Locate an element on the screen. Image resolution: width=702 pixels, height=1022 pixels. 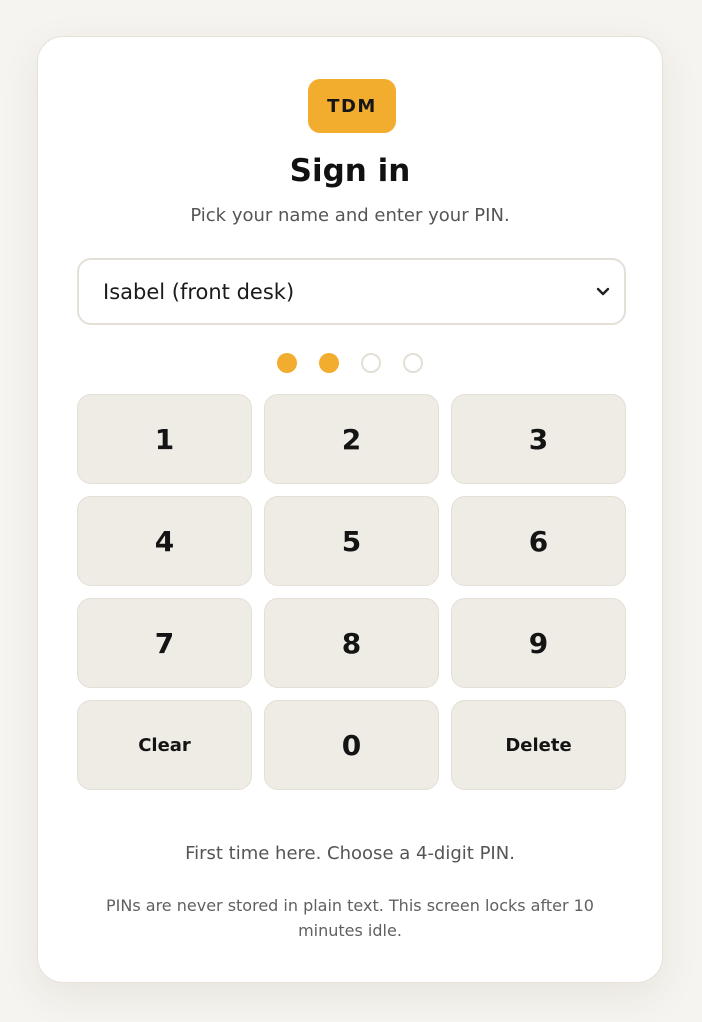
brand-logo: TDM is located at coordinates (352, 106).